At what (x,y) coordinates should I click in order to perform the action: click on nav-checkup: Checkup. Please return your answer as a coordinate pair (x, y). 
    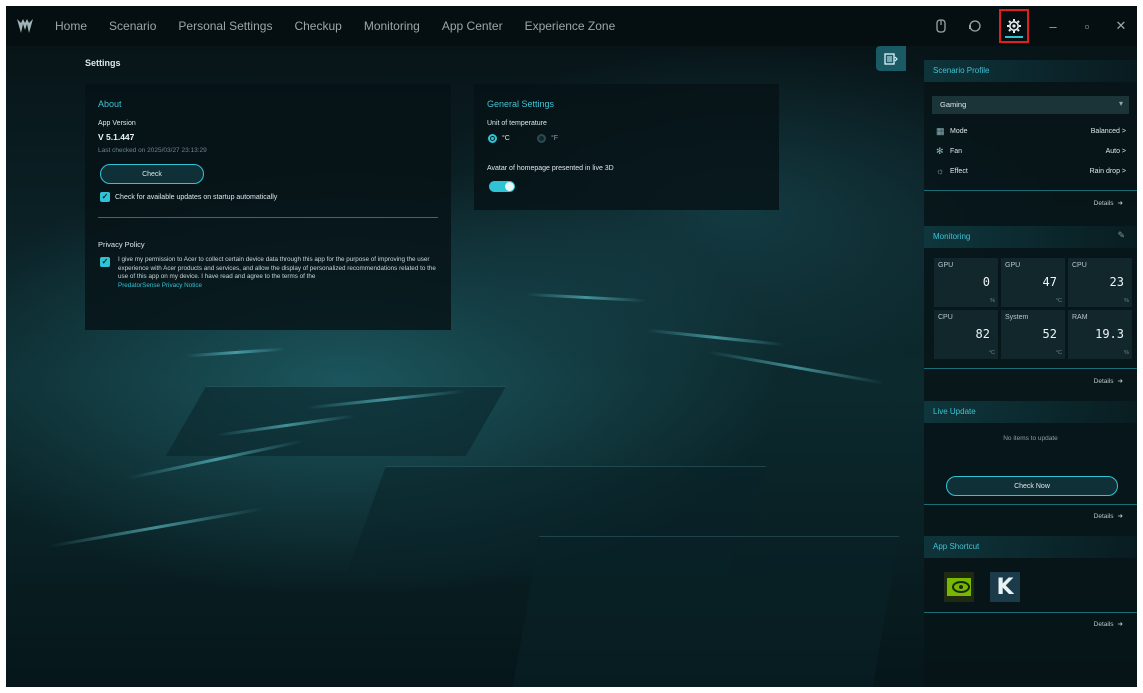
    Looking at the image, I should click on (317, 26).